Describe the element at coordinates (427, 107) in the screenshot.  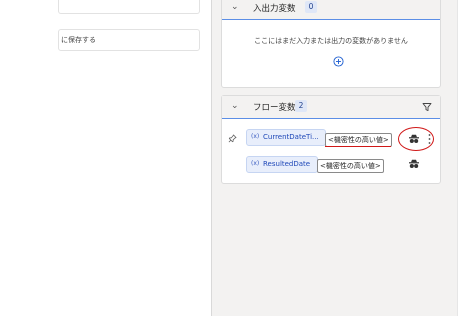
I see `filter-icon` at that location.